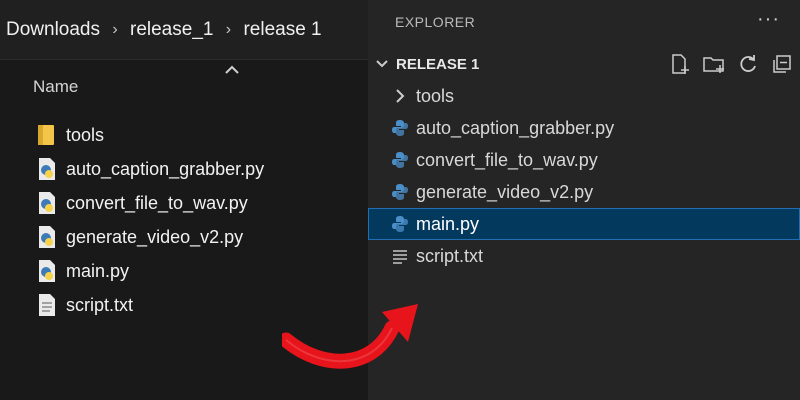  What do you see at coordinates (584, 224) in the screenshot?
I see `tree-item-selected: main.py` at bounding box center [584, 224].